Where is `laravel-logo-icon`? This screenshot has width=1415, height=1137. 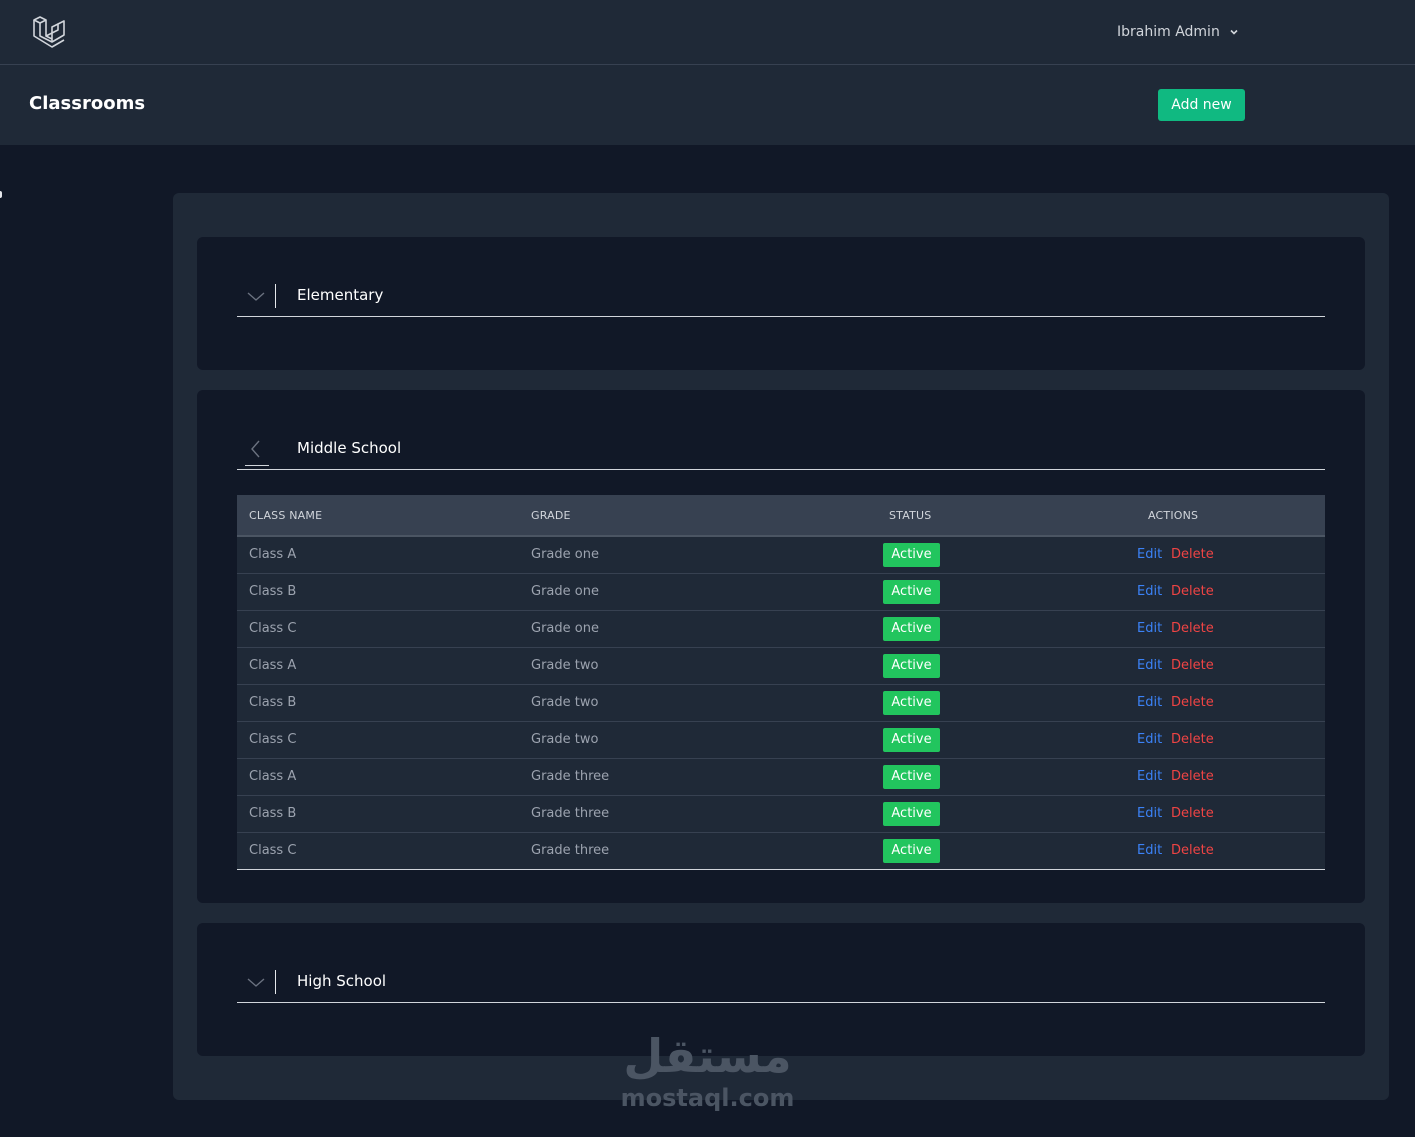
laravel-logo-icon is located at coordinates (49, 32).